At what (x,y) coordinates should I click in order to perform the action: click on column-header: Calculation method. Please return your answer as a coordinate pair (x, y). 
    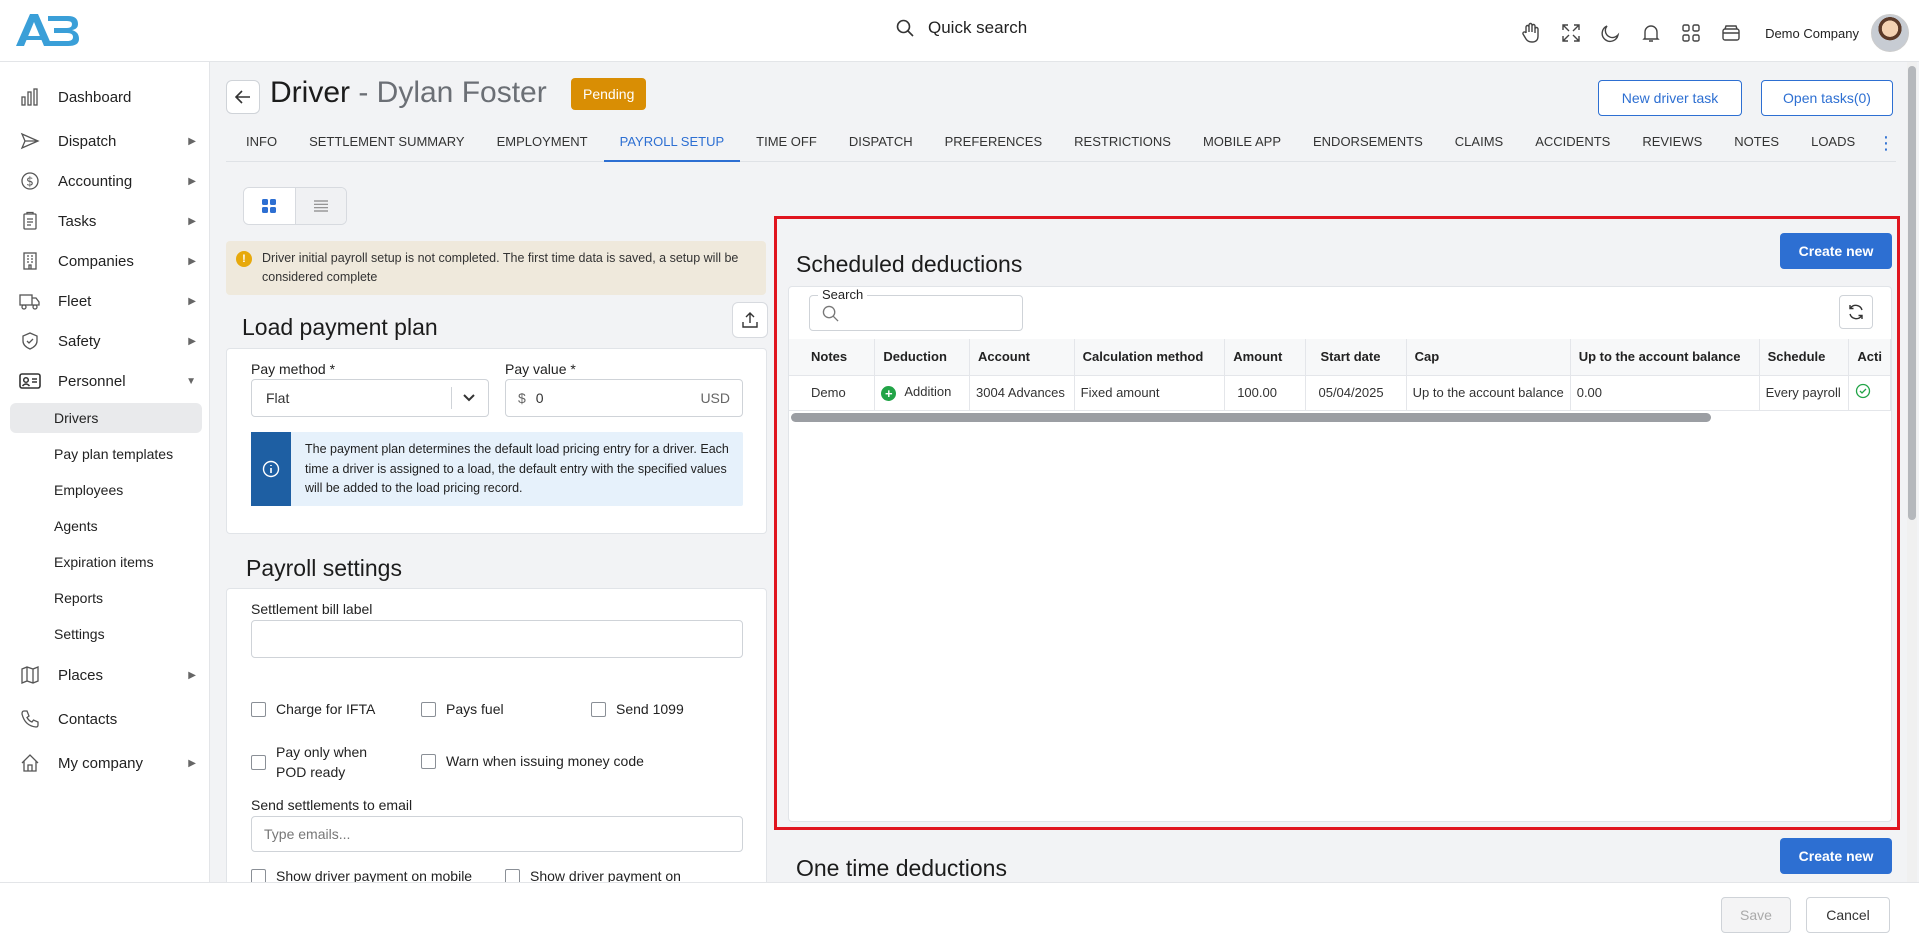
    Looking at the image, I should click on (1150, 357).